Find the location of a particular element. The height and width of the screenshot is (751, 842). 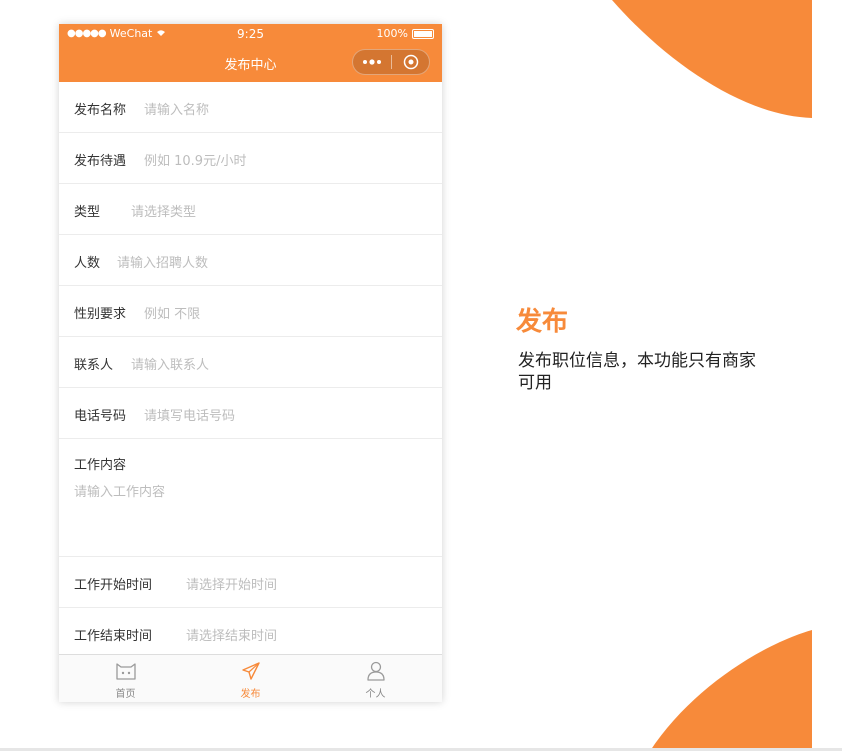

field-contact: 联系人 请输入联系人 is located at coordinates (250, 362).